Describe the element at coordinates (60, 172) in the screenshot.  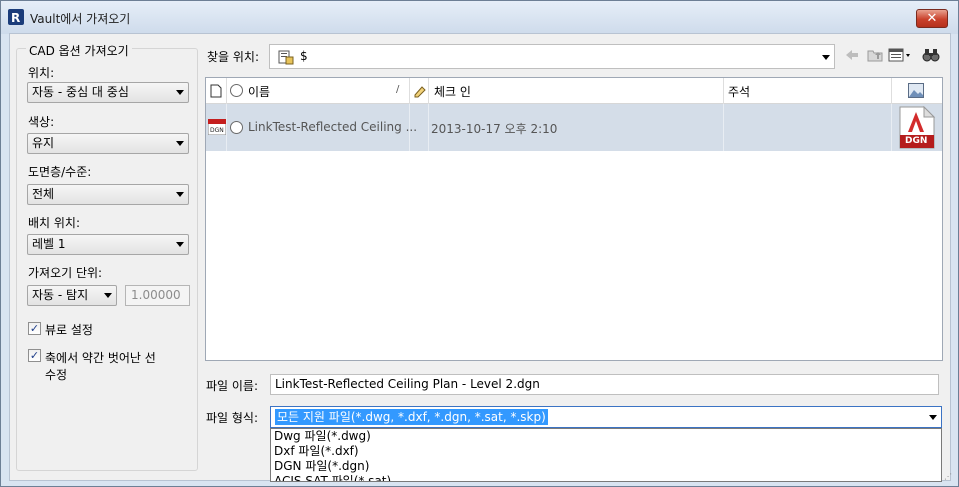
I see `layers-label: 도면층/수준:` at that location.